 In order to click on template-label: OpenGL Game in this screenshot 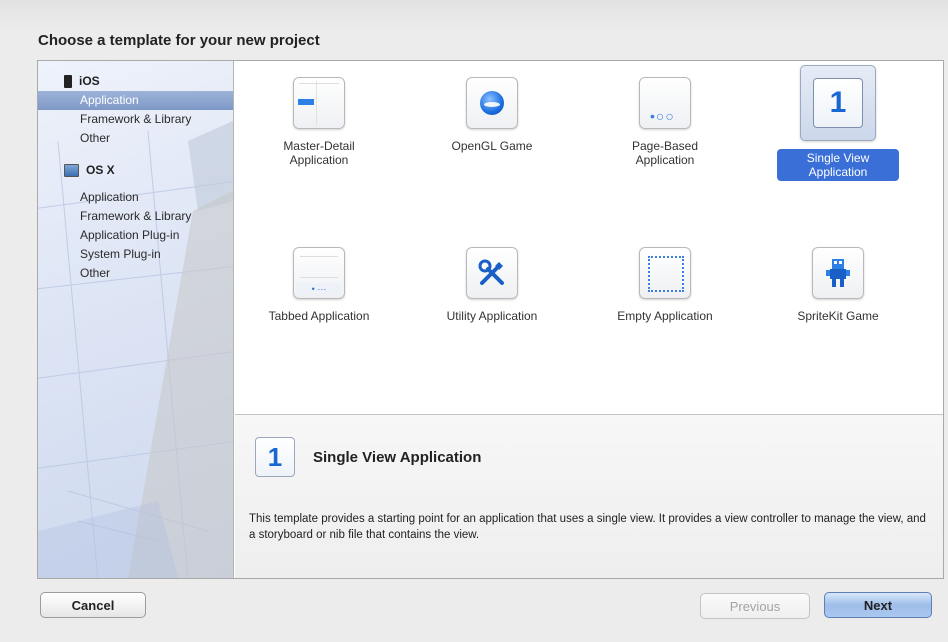, I will do `click(492, 146)`.